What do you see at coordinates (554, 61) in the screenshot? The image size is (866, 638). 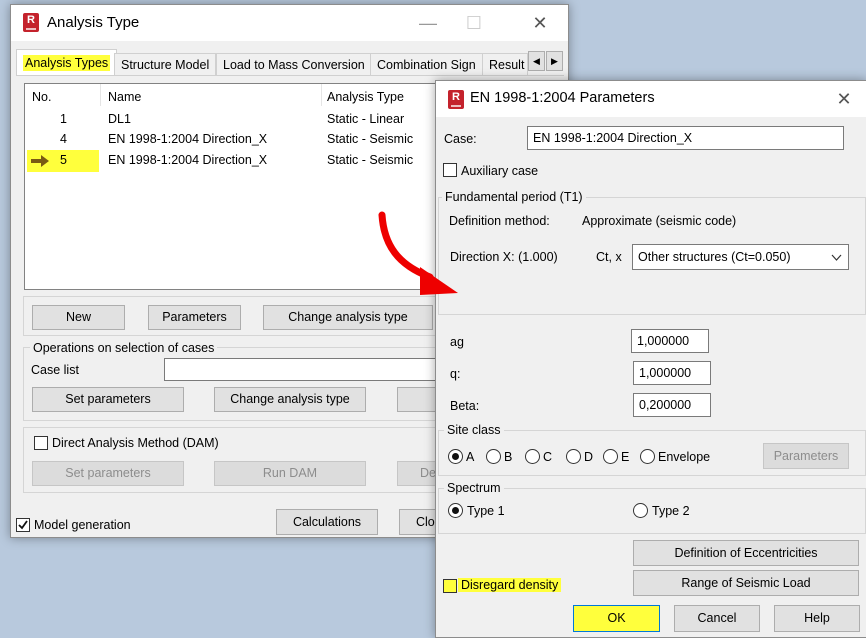 I see `tab-scroll-right-icon: ▶` at bounding box center [554, 61].